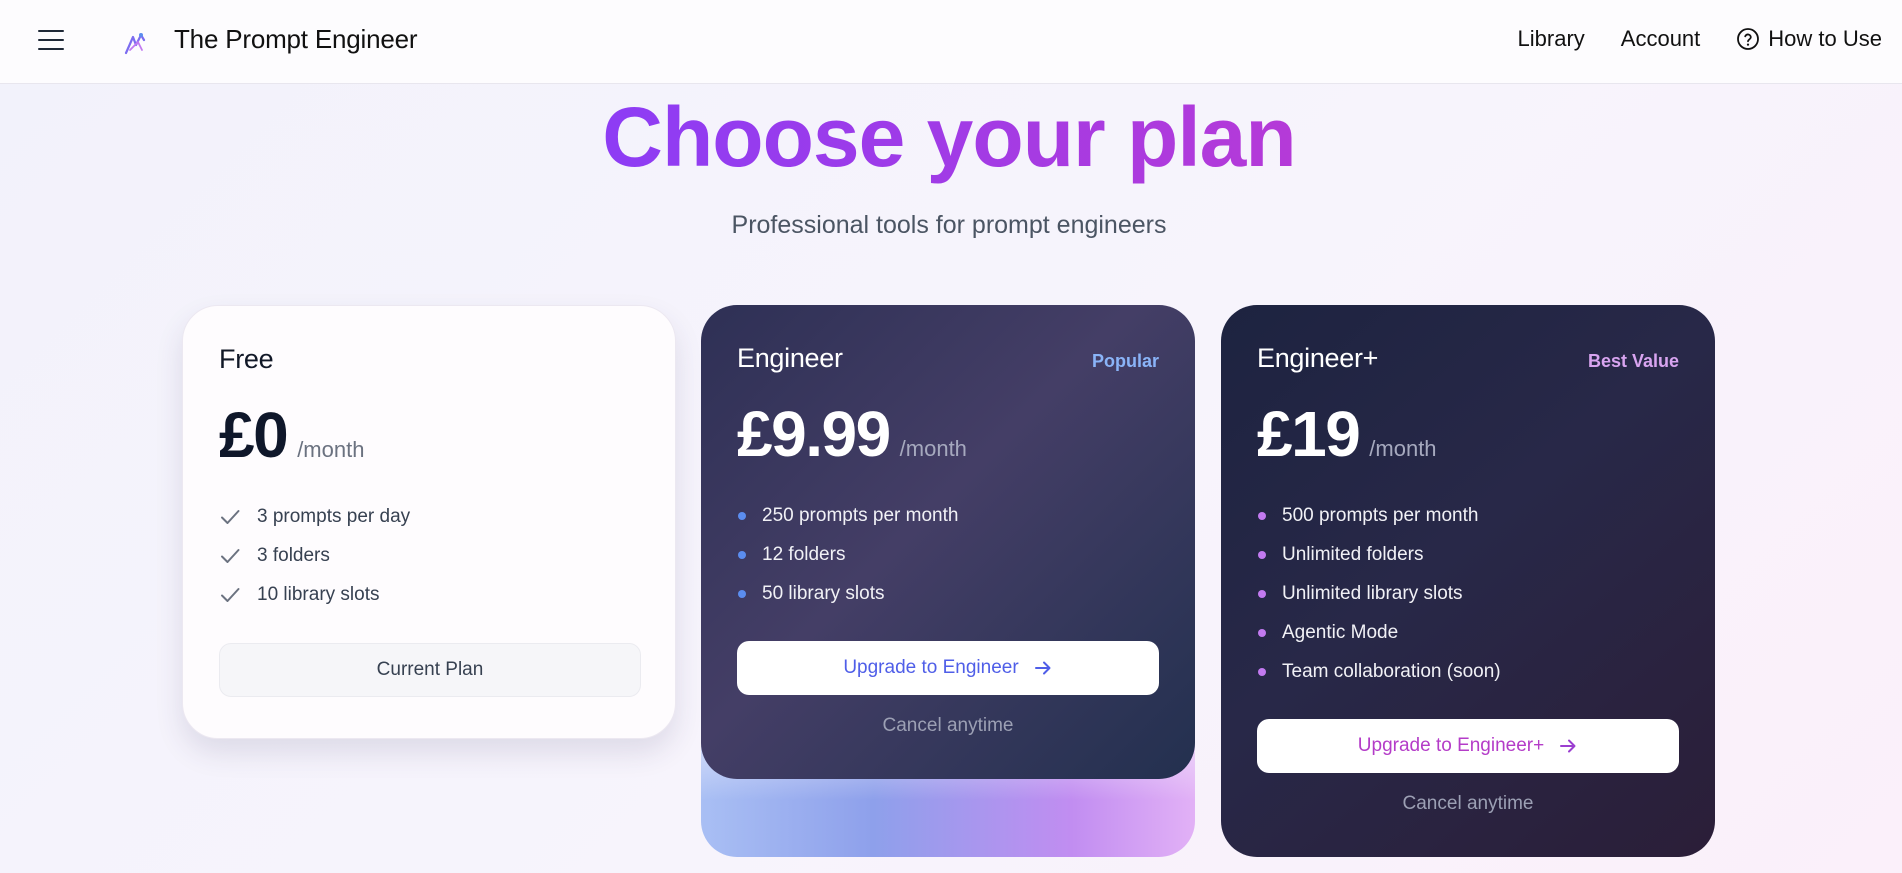  Describe the element at coordinates (1468, 554) in the screenshot. I see `list-item: Unlimited folders` at that location.